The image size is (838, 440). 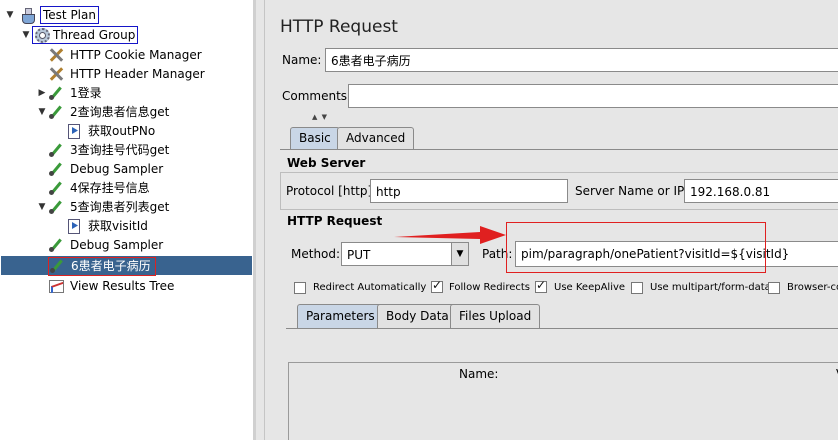 I want to click on tree-node-label: 获取visitId, so click(x=118, y=226).